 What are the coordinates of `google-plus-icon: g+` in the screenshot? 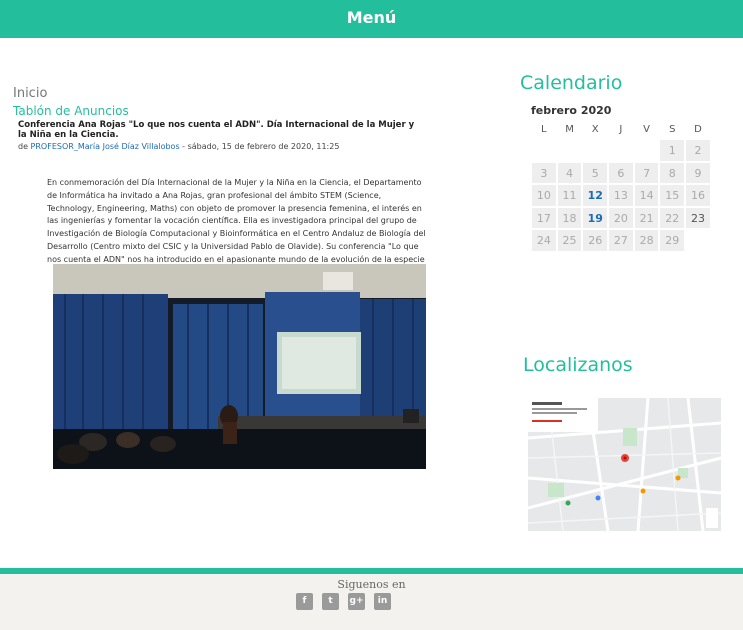 It's located at (356, 601).